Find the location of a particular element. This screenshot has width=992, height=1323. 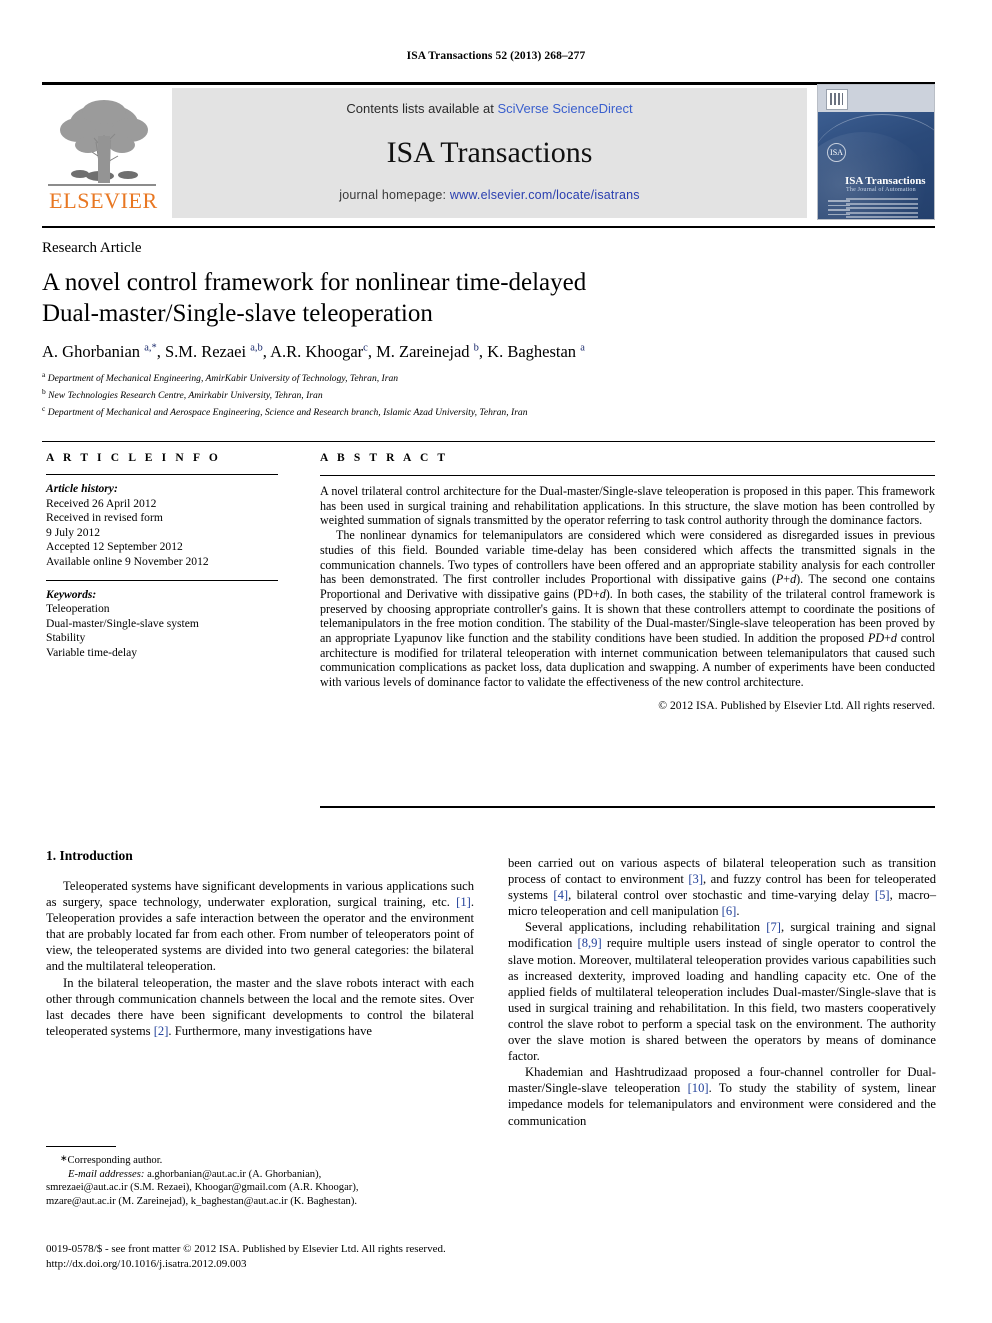

keyword-item: Dual-master/Single-slave system is located at coordinates (122, 623).